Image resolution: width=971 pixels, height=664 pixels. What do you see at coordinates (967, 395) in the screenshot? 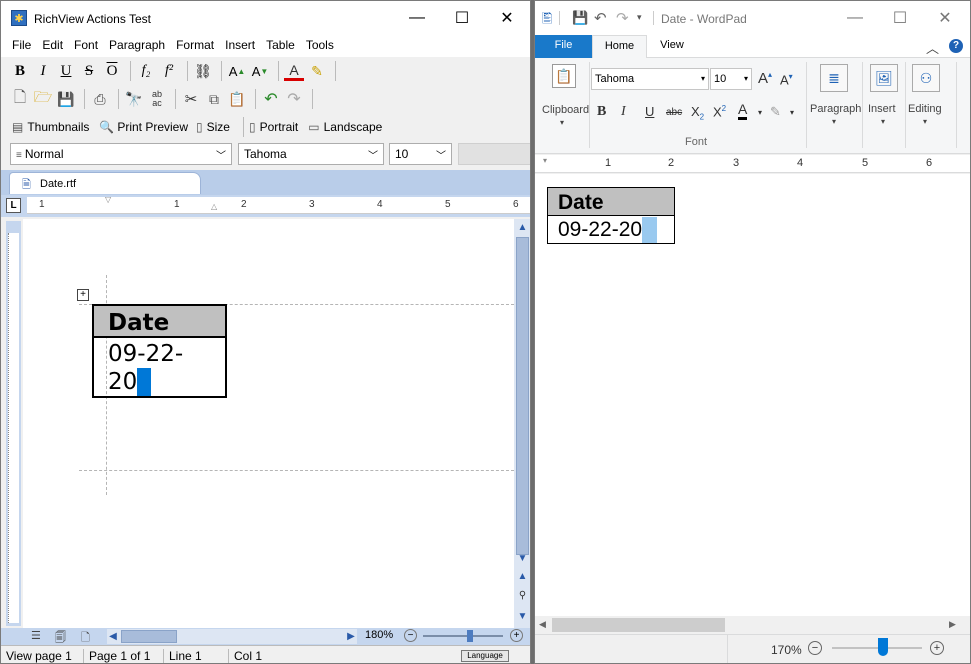
I see `vertical-scrollbar` at bounding box center [967, 395].